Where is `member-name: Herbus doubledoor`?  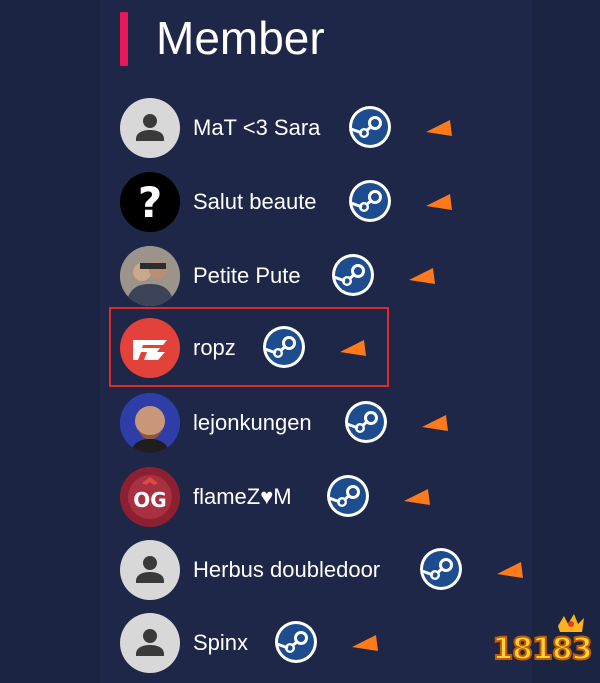
member-name: Herbus doubledoor is located at coordinates (286, 570).